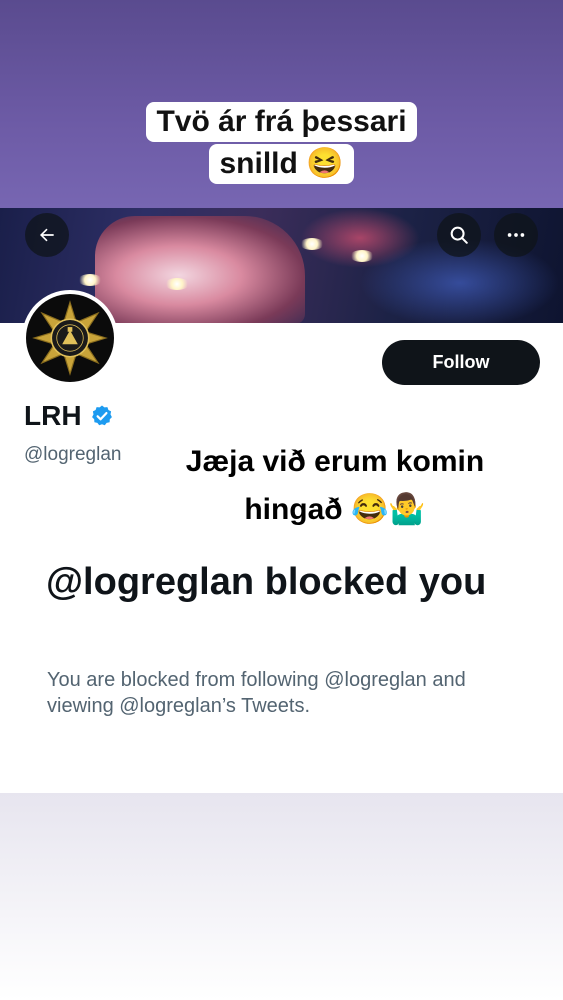 The width and height of the screenshot is (563, 1000). What do you see at coordinates (461, 362) in the screenshot?
I see `follow-button: Follow` at bounding box center [461, 362].